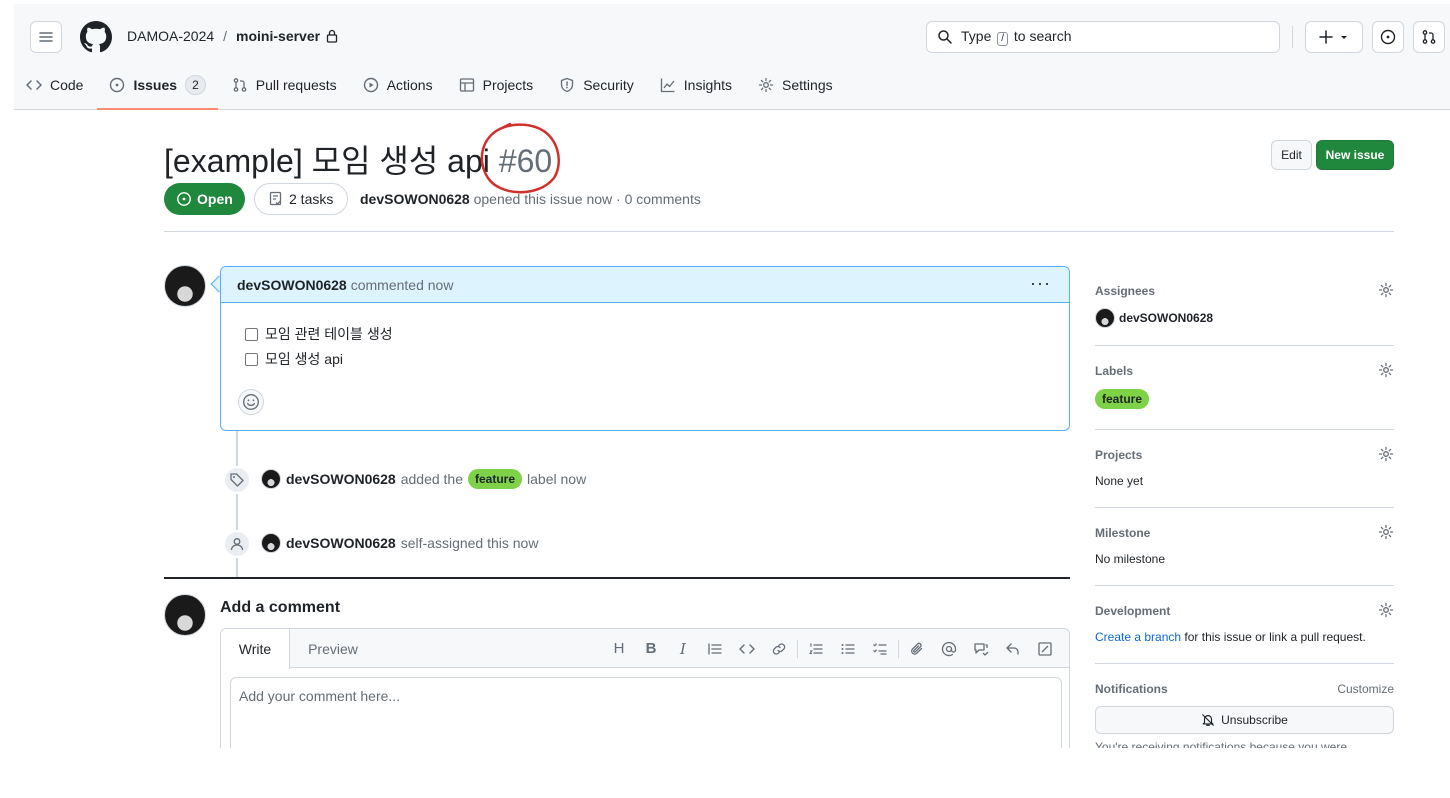 The width and height of the screenshot is (1450, 798). Describe the element at coordinates (917, 649) in the screenshot. I see `paperclip-icon` at that location.